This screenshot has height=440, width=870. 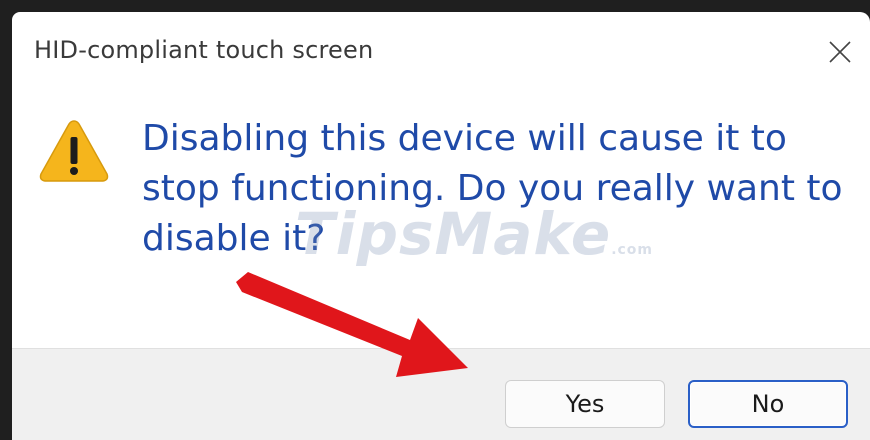 What do you see at coordinates (585, 404) in the screenshot?
I see `yes-button: Yes` at bounding box center [585, 404].